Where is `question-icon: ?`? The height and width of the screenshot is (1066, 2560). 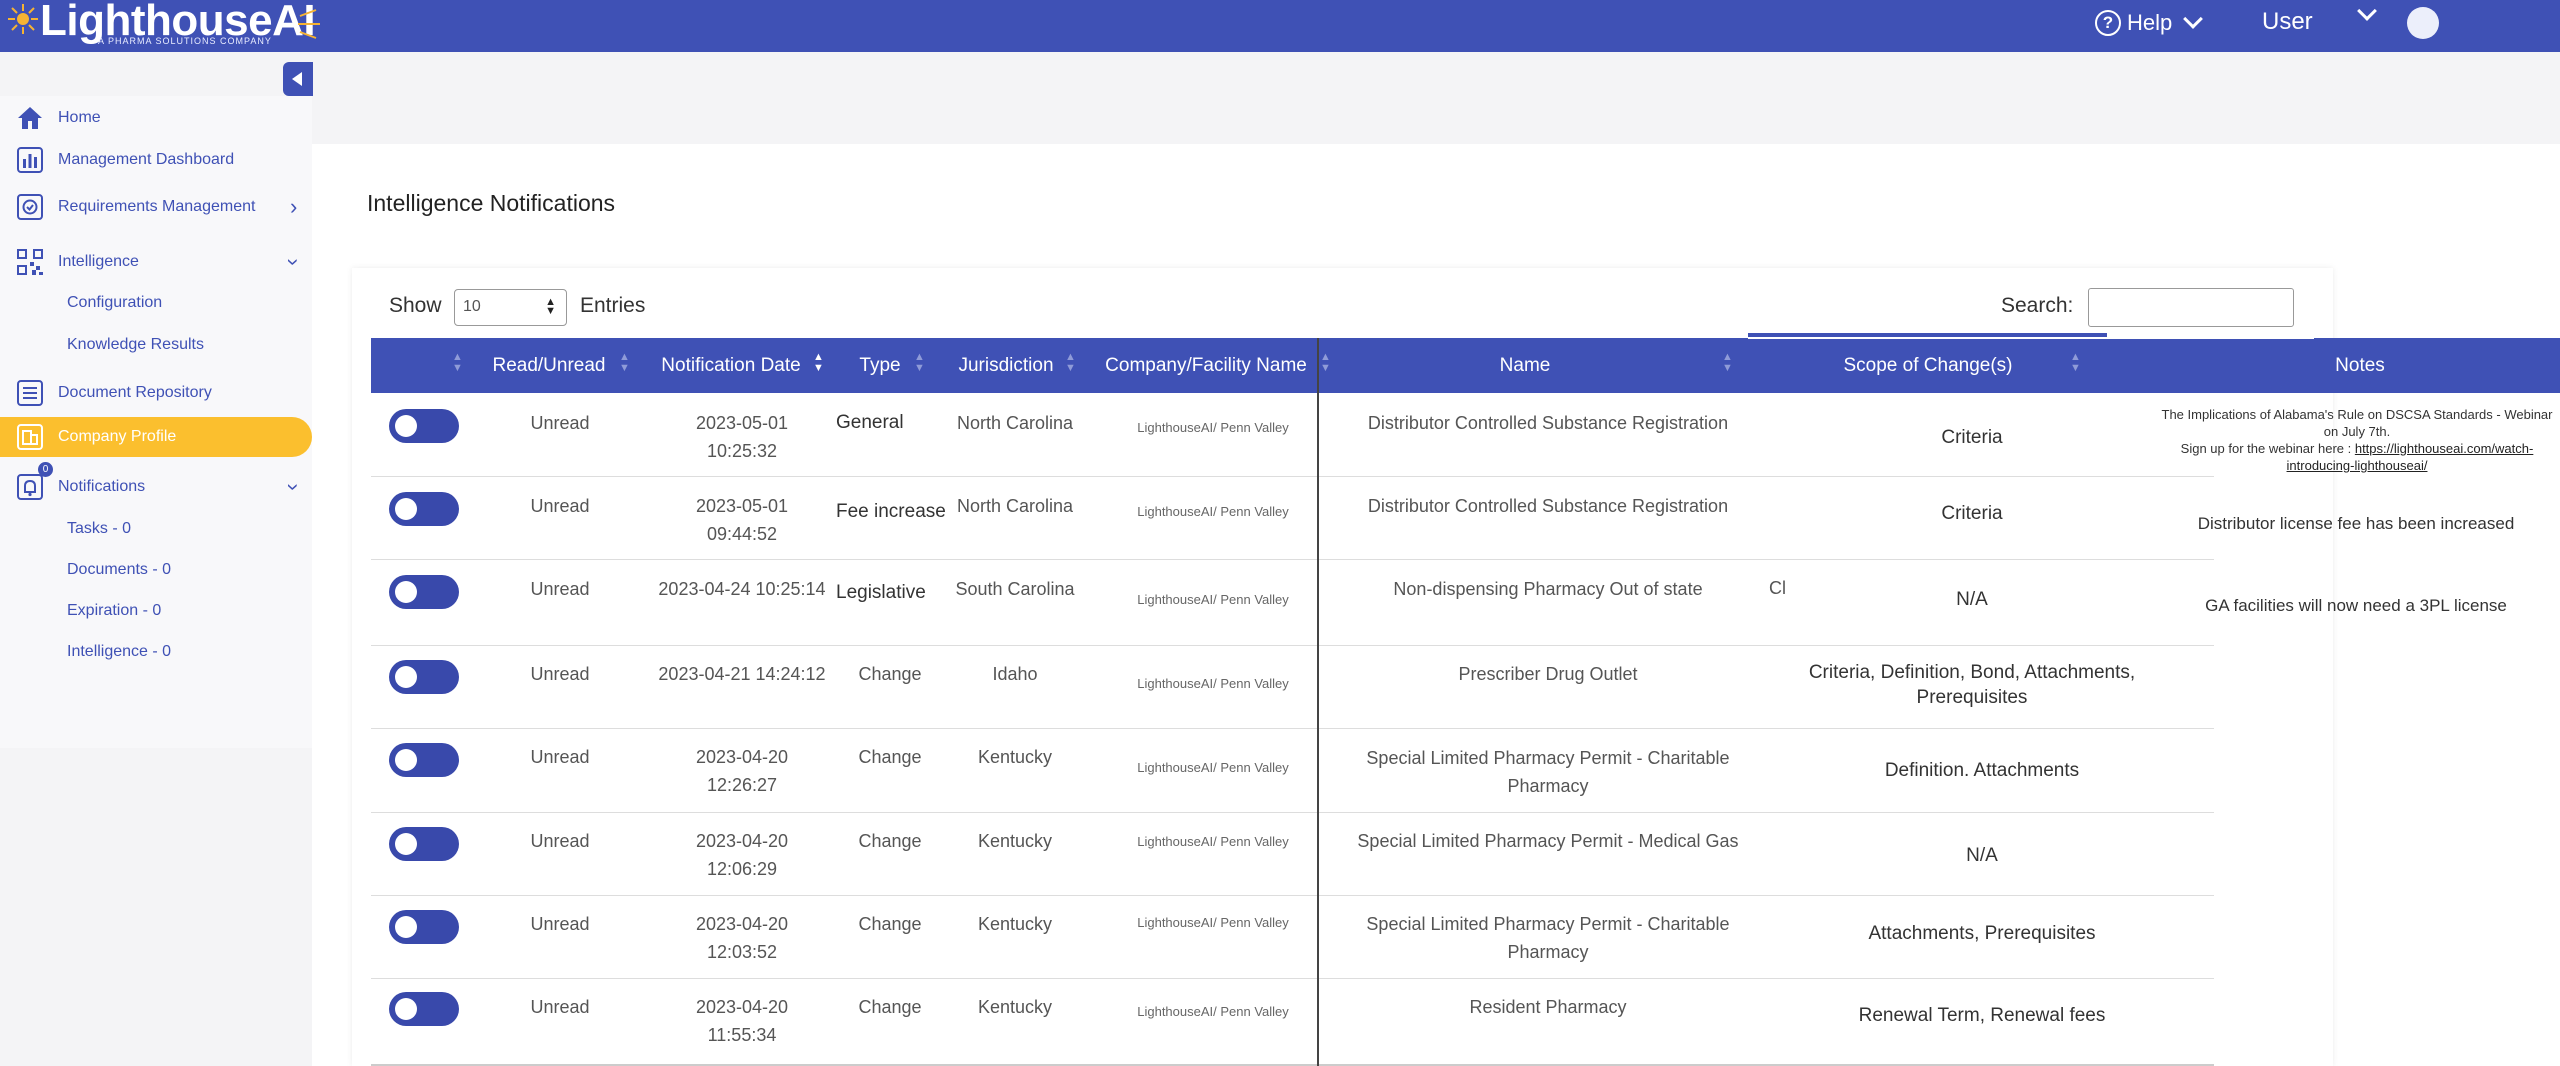 question-icon: ? is located at coordinates (2108, 23).